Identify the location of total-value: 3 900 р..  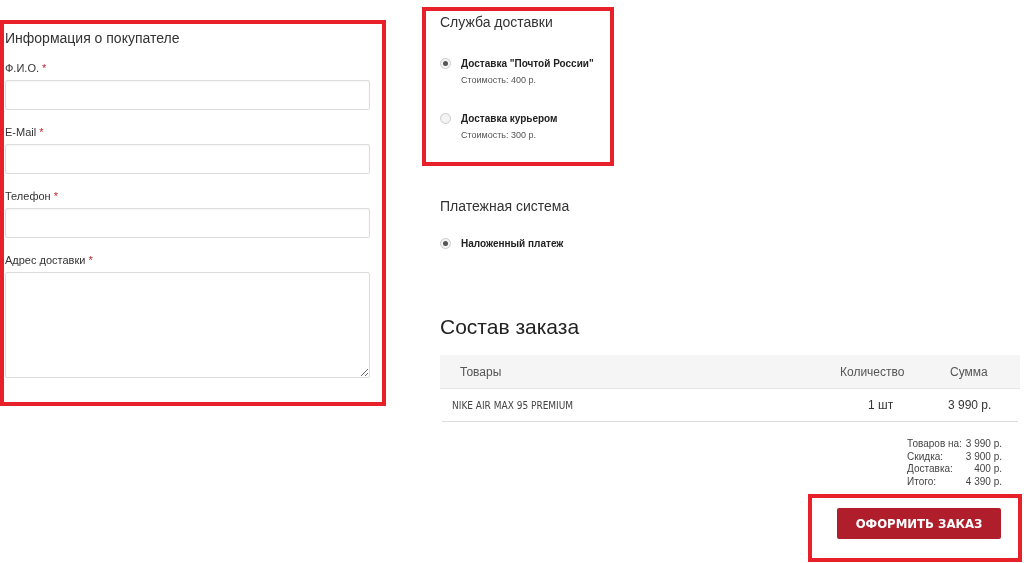
(983, 456).